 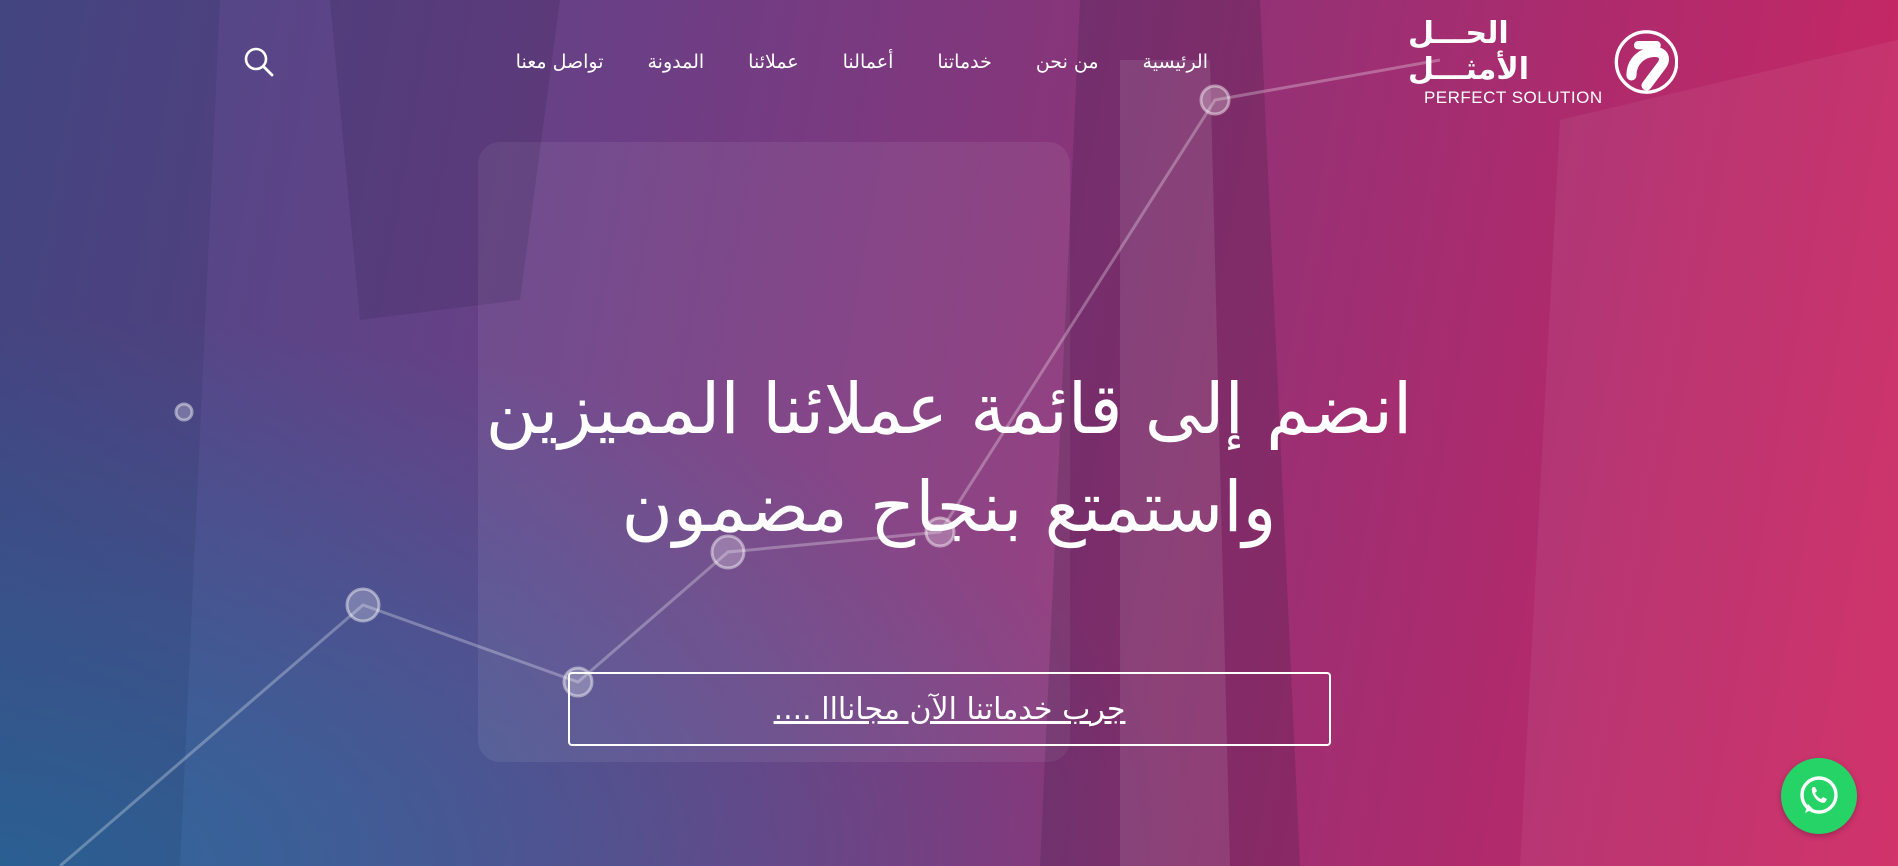 What do you see at coordinates (773, 62) in the screenshot?
I see `nav-item-clients: عملائنا` at bounding box center [773, 62].